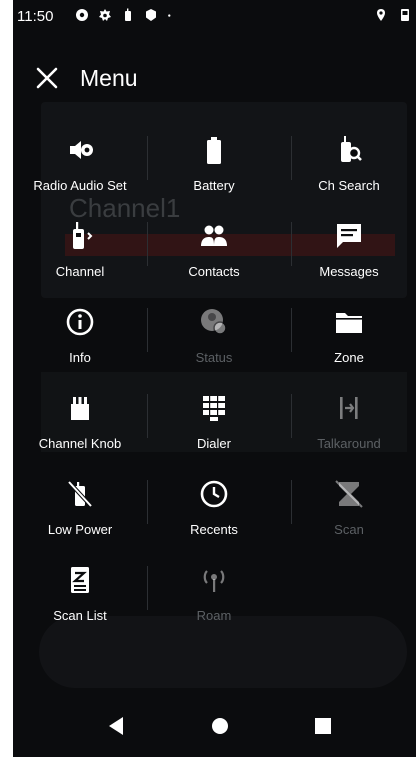 This screenshot has width=416, height=757. What do you see at coordinates (80, 185) in the screenshot?
I see `menu-item-label: Radio Audio Set` at bounding box center [80, 185].